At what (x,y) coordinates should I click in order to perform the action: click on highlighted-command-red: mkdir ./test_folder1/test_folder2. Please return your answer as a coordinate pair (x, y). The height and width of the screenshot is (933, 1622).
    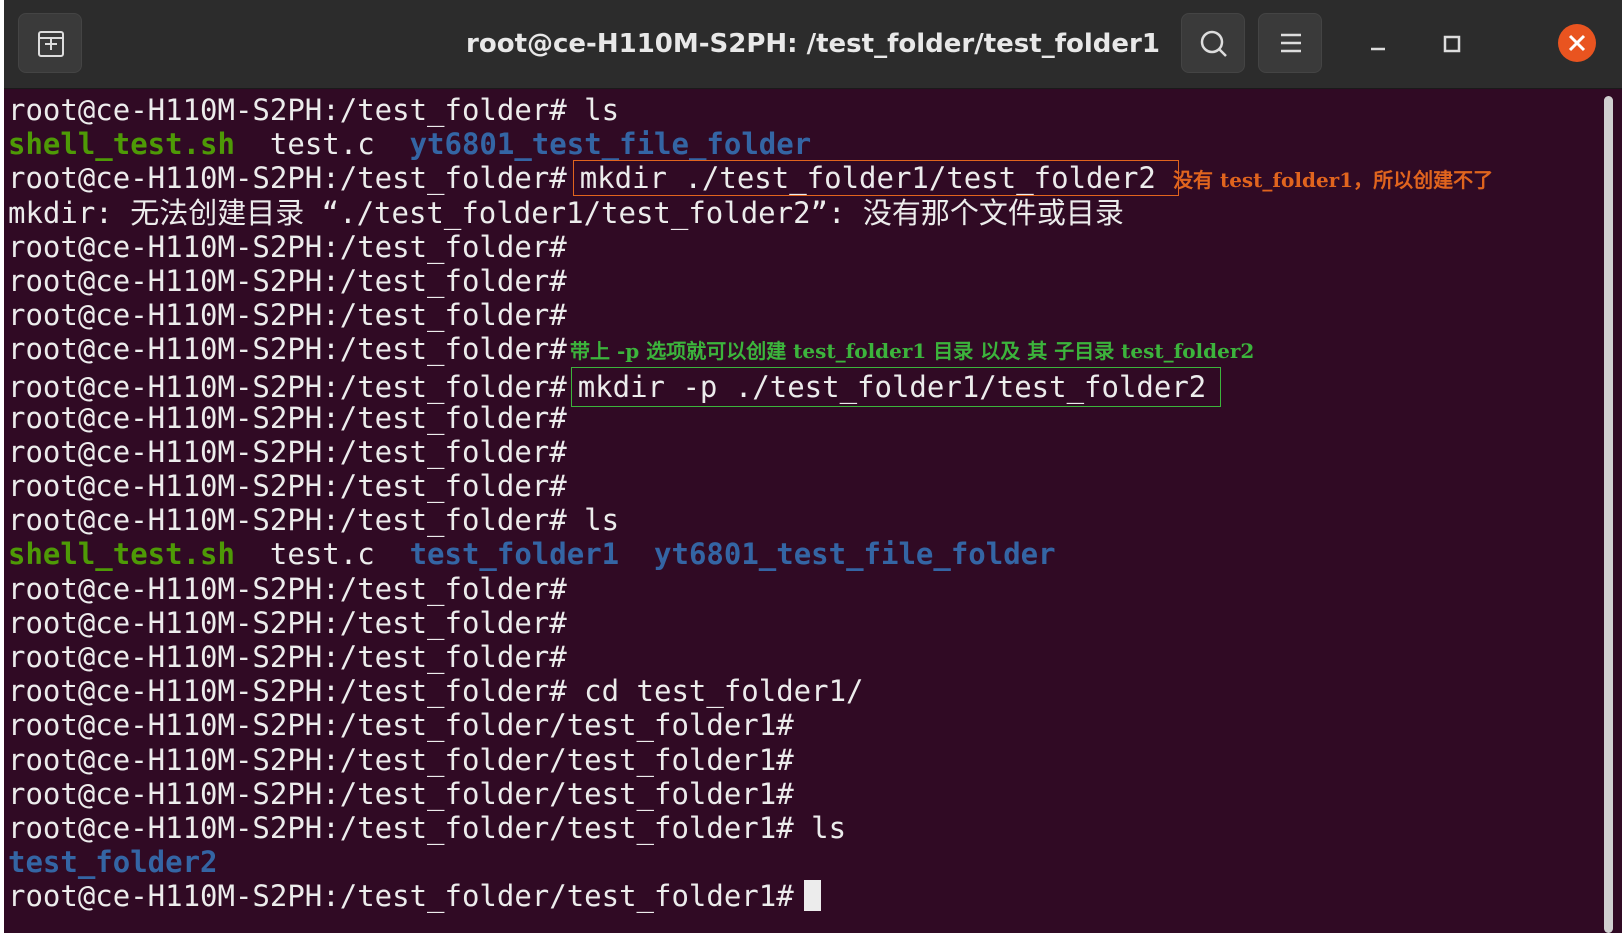
    Looking at the image, I should click on (875, 178).